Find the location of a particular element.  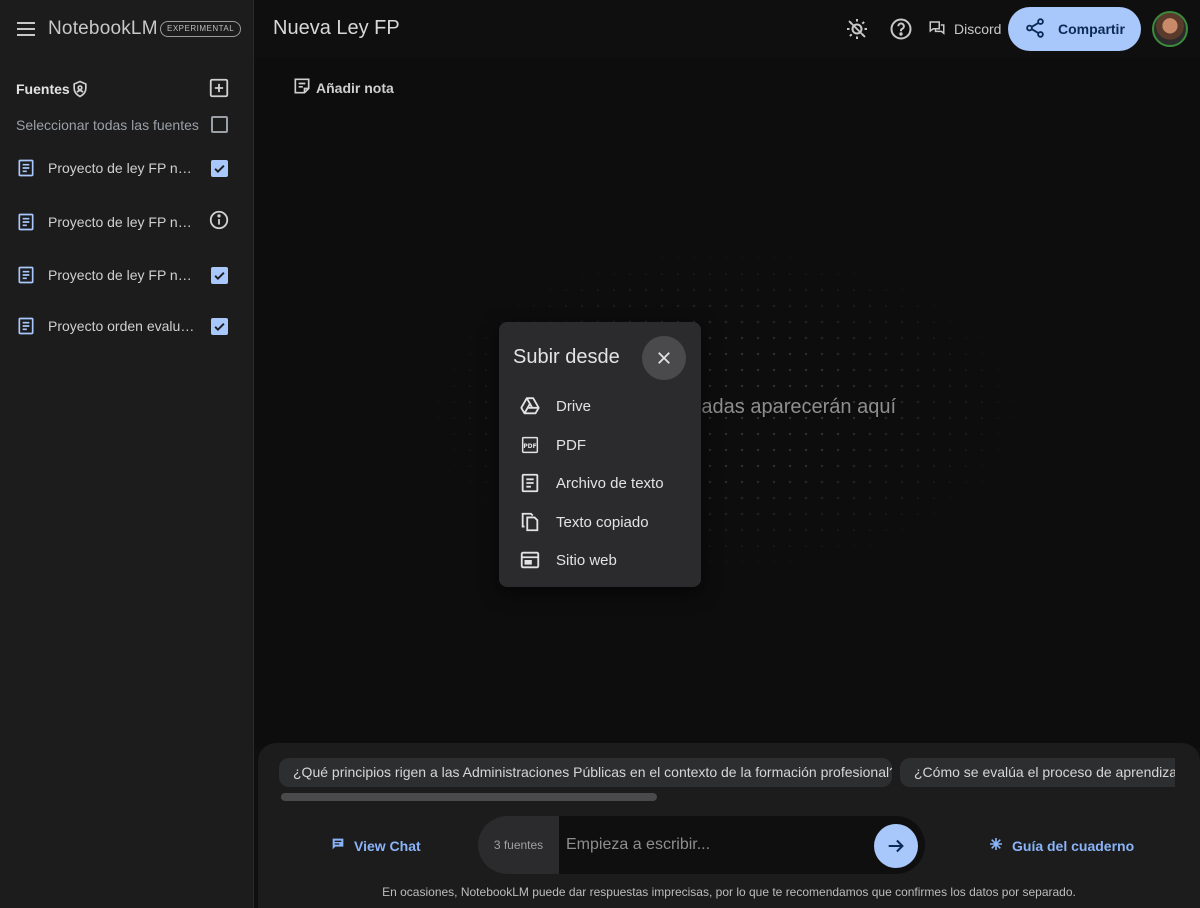

view-chat-button: View Chat is located at coordinates (375, 845).